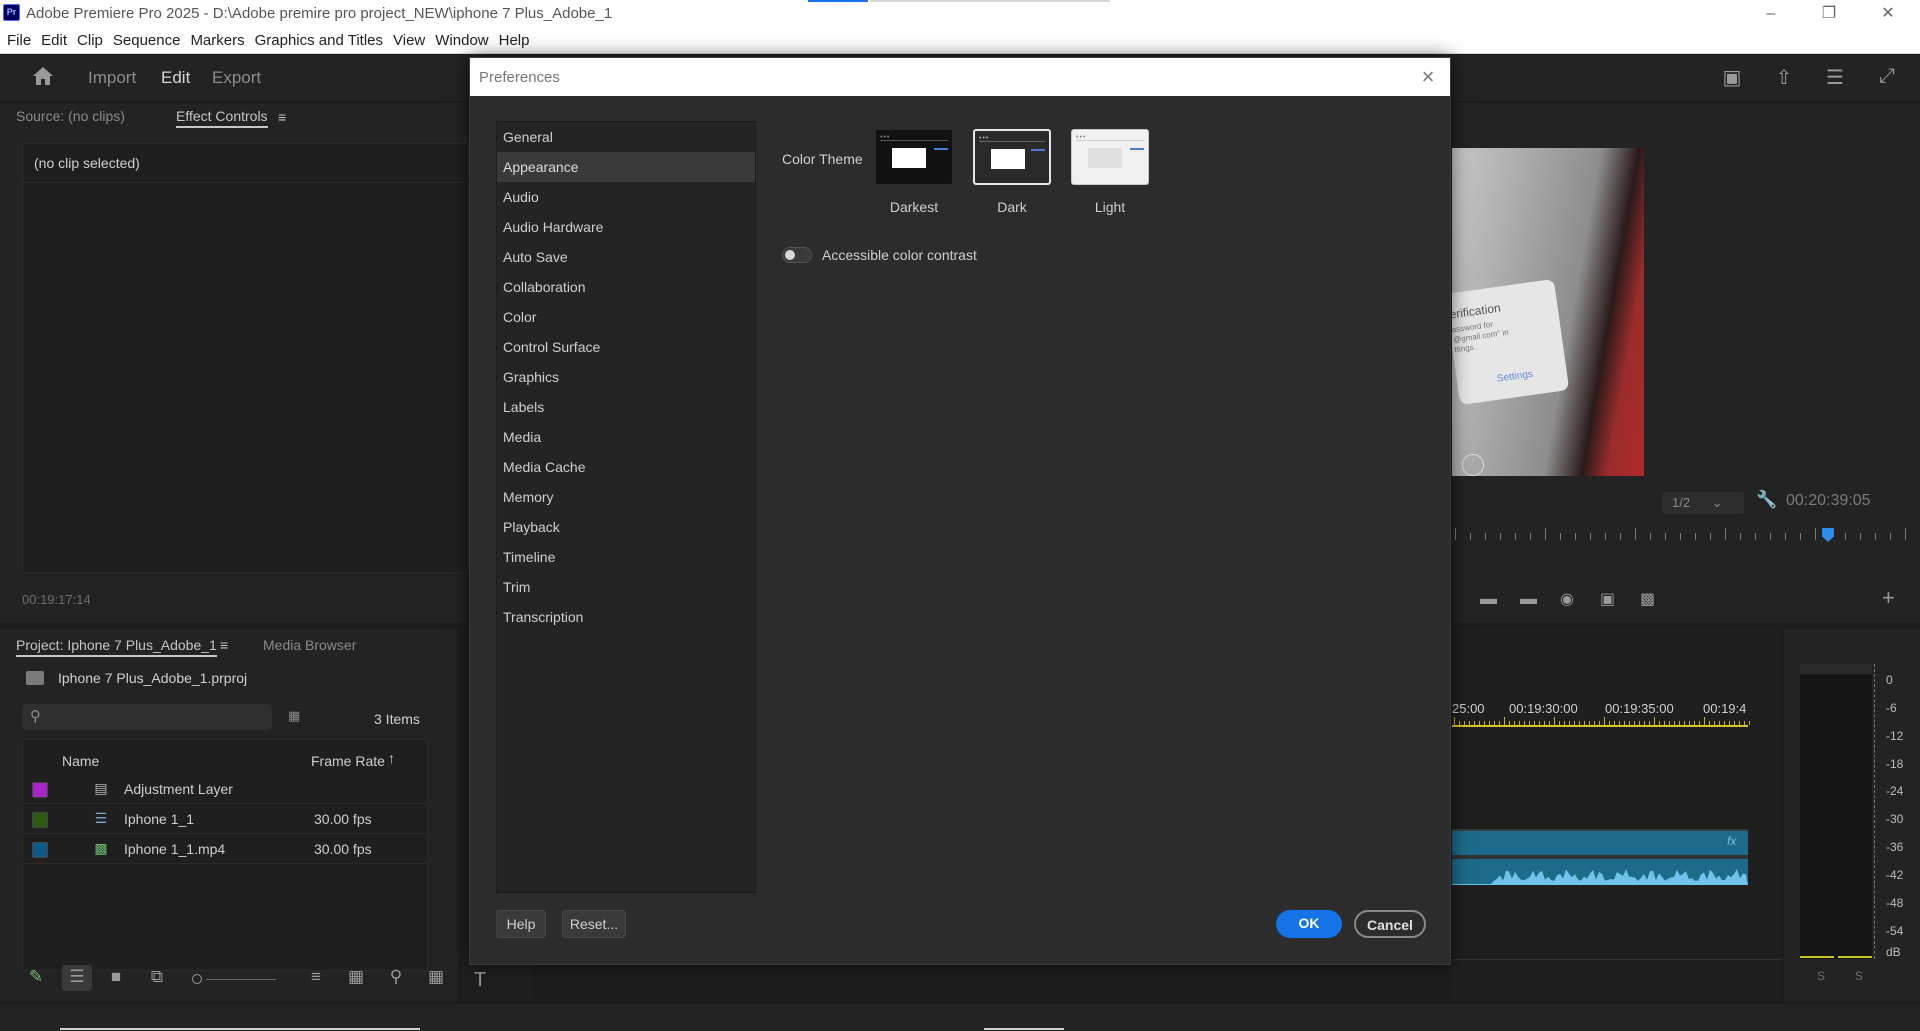 Image resolution: width=1920 pixels, height=1031 pixels. What do you see at coordinates (409, 40) in the screenshot?
I see `menu-view: View` at bounding box center [409, 40].